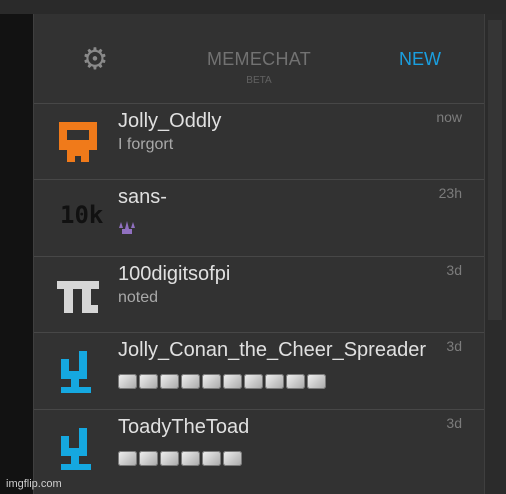 This screenshot has width=506, height=494. I want to click on beta-label: BETA, so click(259, 80).